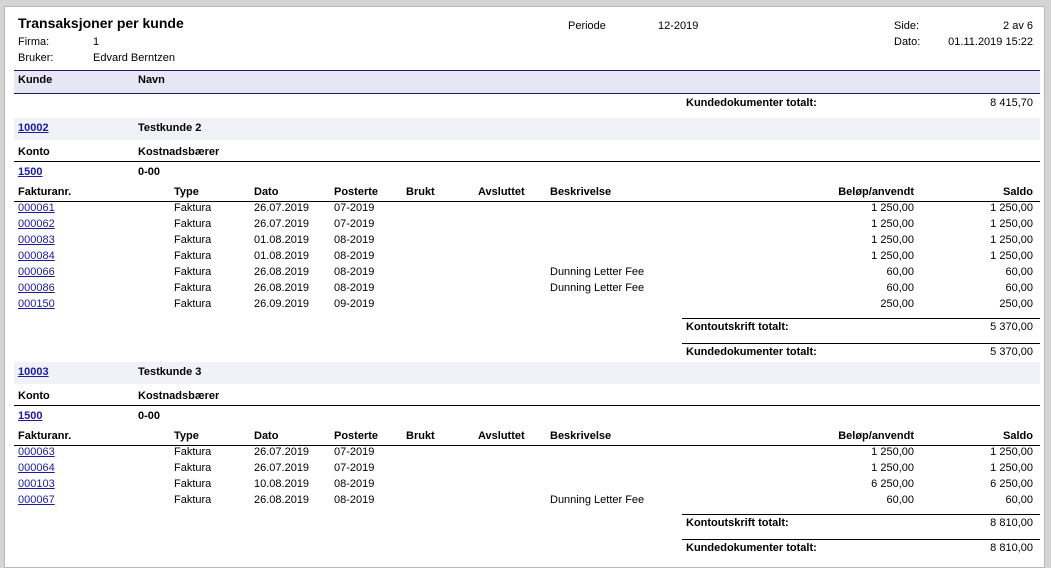  Describe the element at coordinates (36, 58) in the screenshot. I see `bruker-label: Bruker:` at that location.